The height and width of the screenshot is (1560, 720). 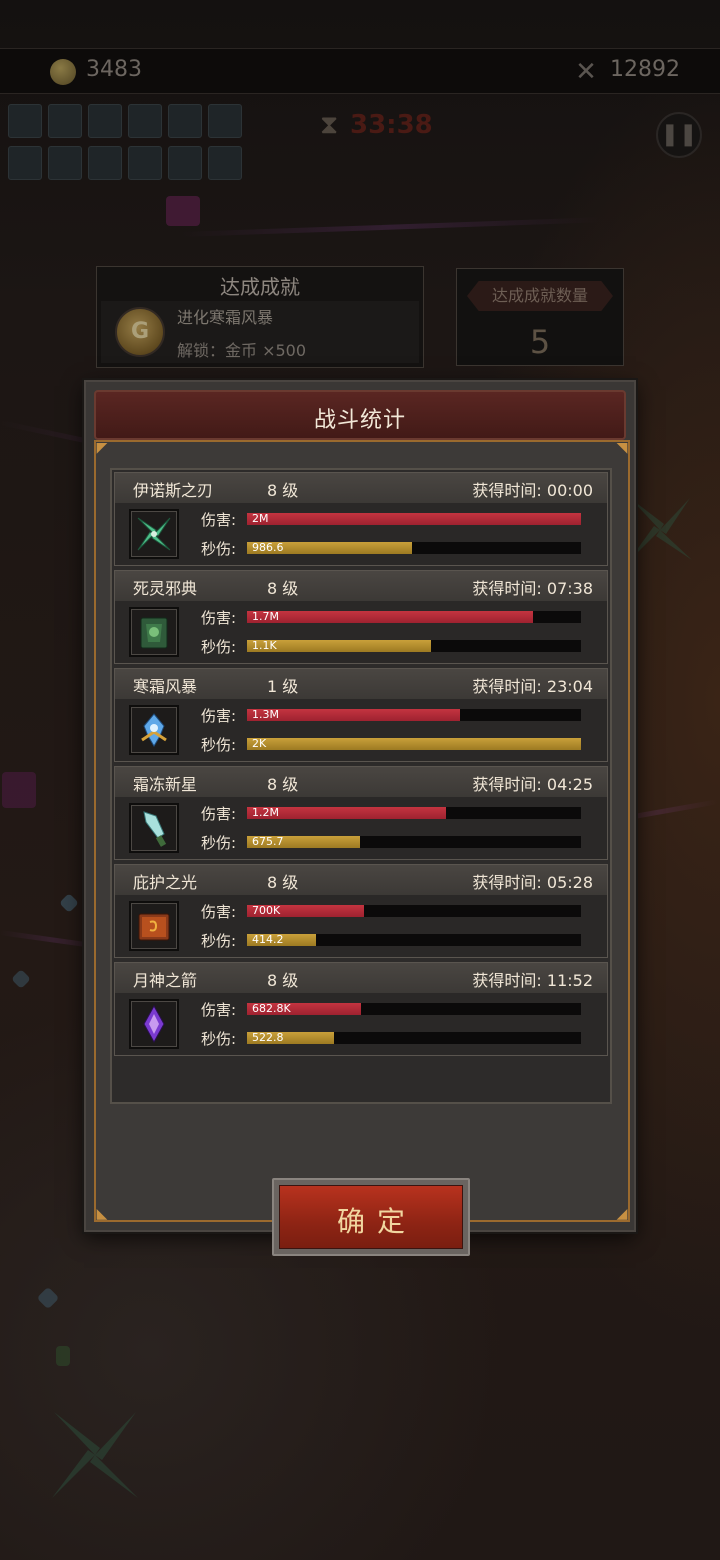 What do you see at coordinates (265, 616) in the screenshot?
I see `damage-value: 1.7M` at bounding box center [265, 616].